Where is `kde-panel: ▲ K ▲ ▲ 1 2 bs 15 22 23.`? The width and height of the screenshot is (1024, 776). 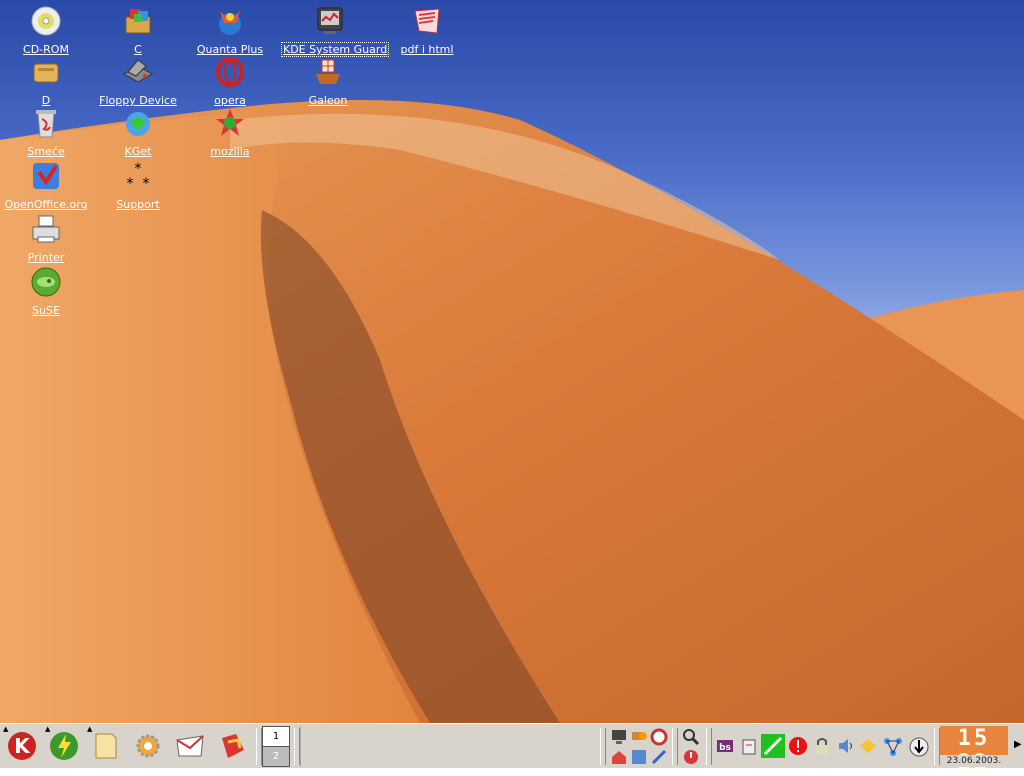 kde-panel: ▲ K ▲ ▲ 1 2 bs 15 22 23. is located at coordinates (512, 749).